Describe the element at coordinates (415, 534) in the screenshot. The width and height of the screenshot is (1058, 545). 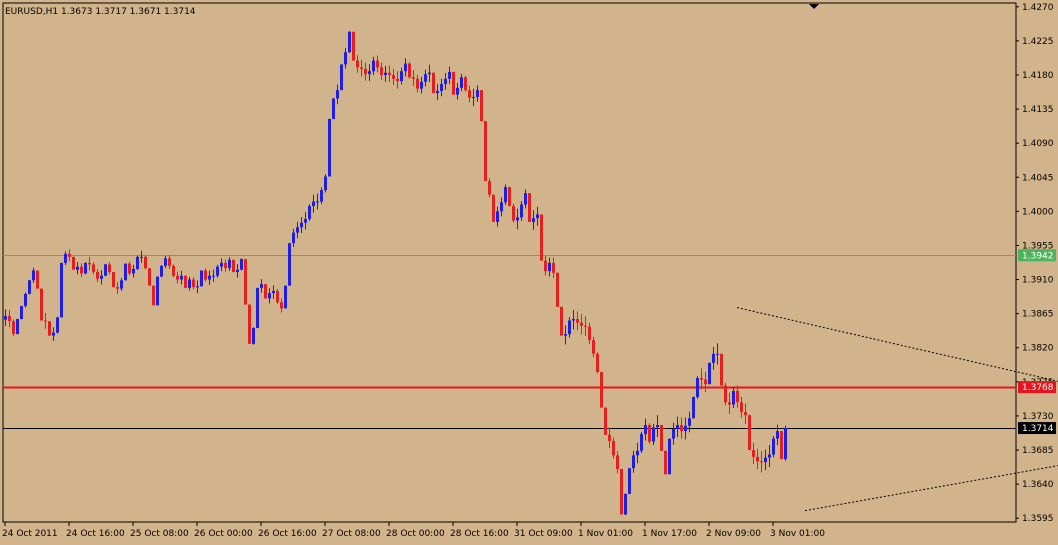
I see `x-tick-label: 28 Oct 00:00` at that location.